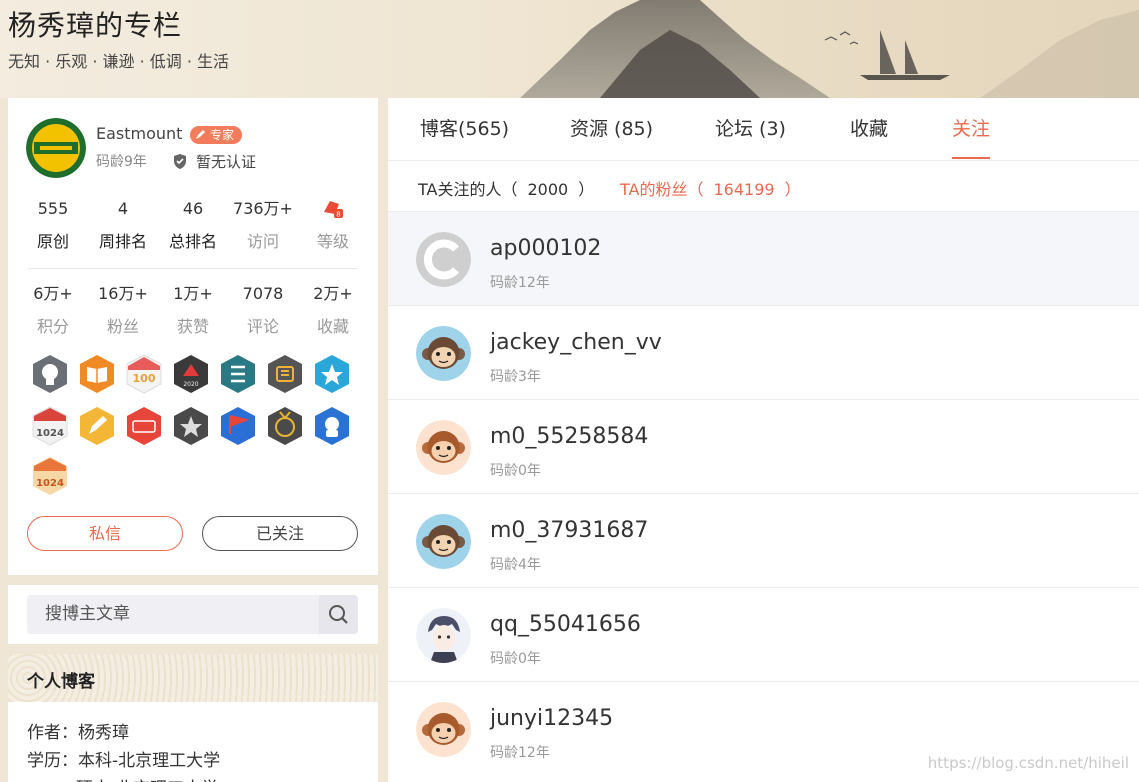  Describe the element at coordinates (200, 134) in the screenshot. I see `pen-icon` at that location.